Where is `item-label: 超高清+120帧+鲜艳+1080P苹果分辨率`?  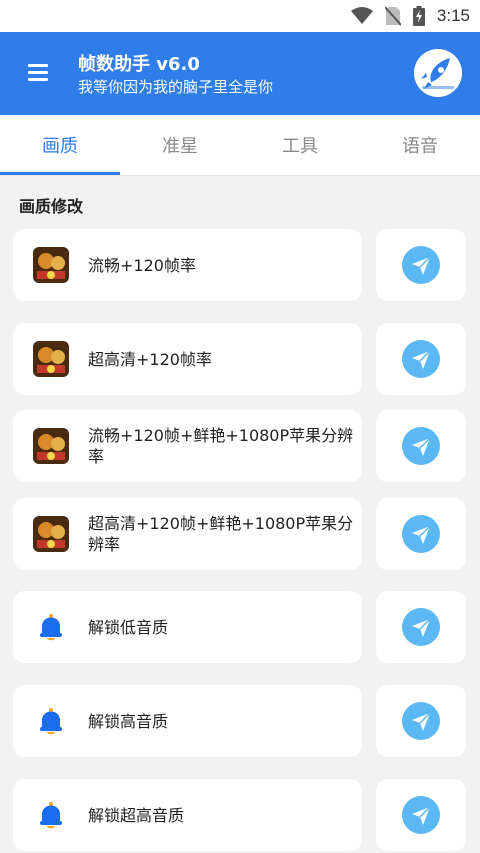
item-label: 超高清+120帧+鲜艳+1080P苹果分辨率 is located at coordinates (221, 534).